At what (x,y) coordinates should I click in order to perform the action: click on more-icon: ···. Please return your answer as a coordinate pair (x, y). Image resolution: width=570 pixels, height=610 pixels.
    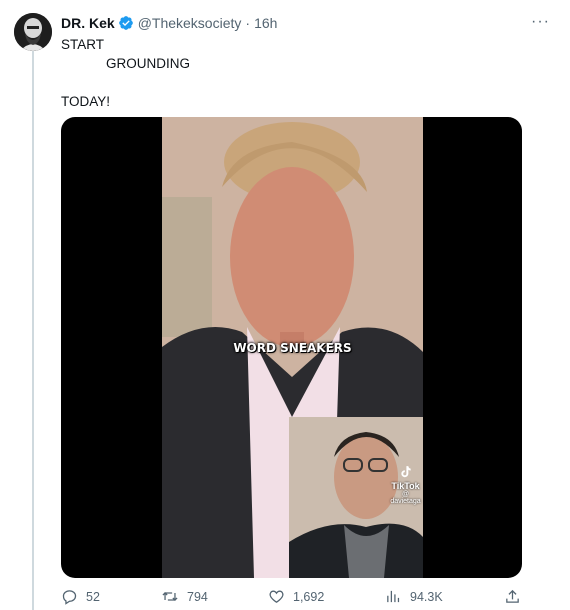
    Looking at the image, I should click on (540, 22).